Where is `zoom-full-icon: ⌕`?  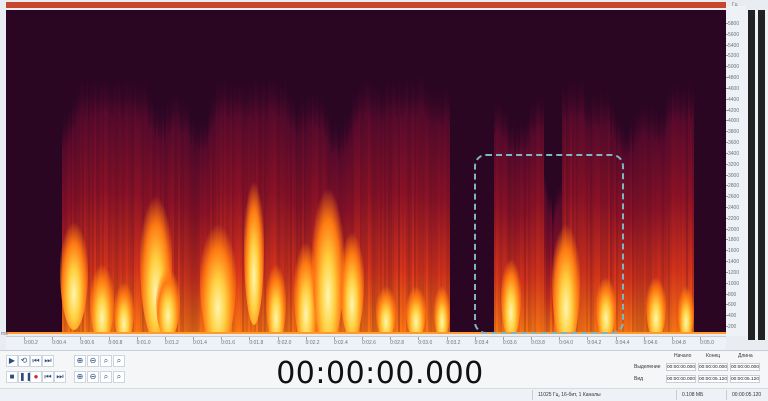
zoom-full-icon: ⌕ is located at coordinates (119, 360).